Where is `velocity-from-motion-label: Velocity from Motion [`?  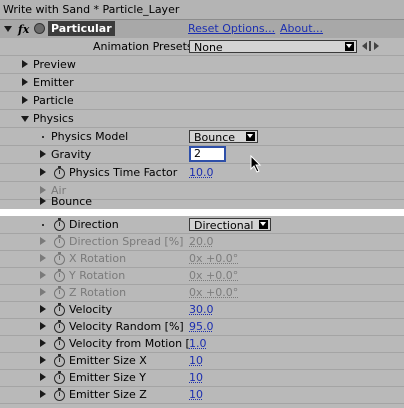 velocity-from-motion-label: Velocity from Motion [ is located at coordinates (129, 343).